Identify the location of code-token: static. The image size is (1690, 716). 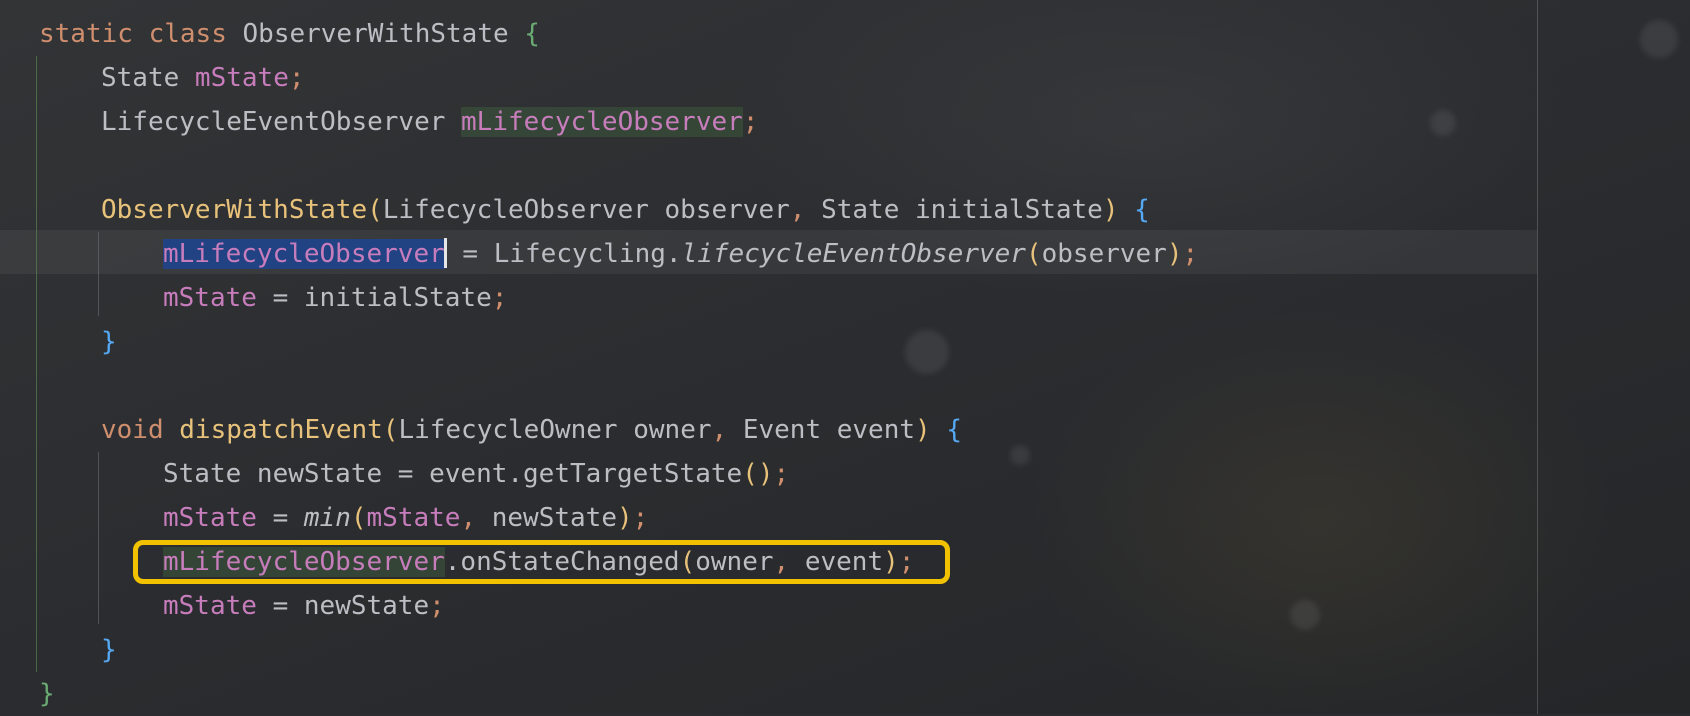
(86, 34).